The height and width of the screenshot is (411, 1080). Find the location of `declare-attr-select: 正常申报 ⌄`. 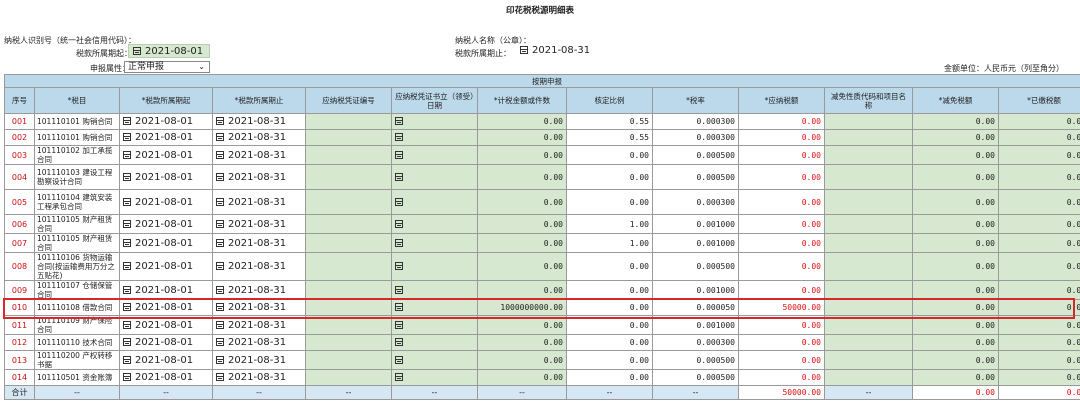

declare-attr-select: 正常申报 ⌄ is located at coordinates (167, 67).